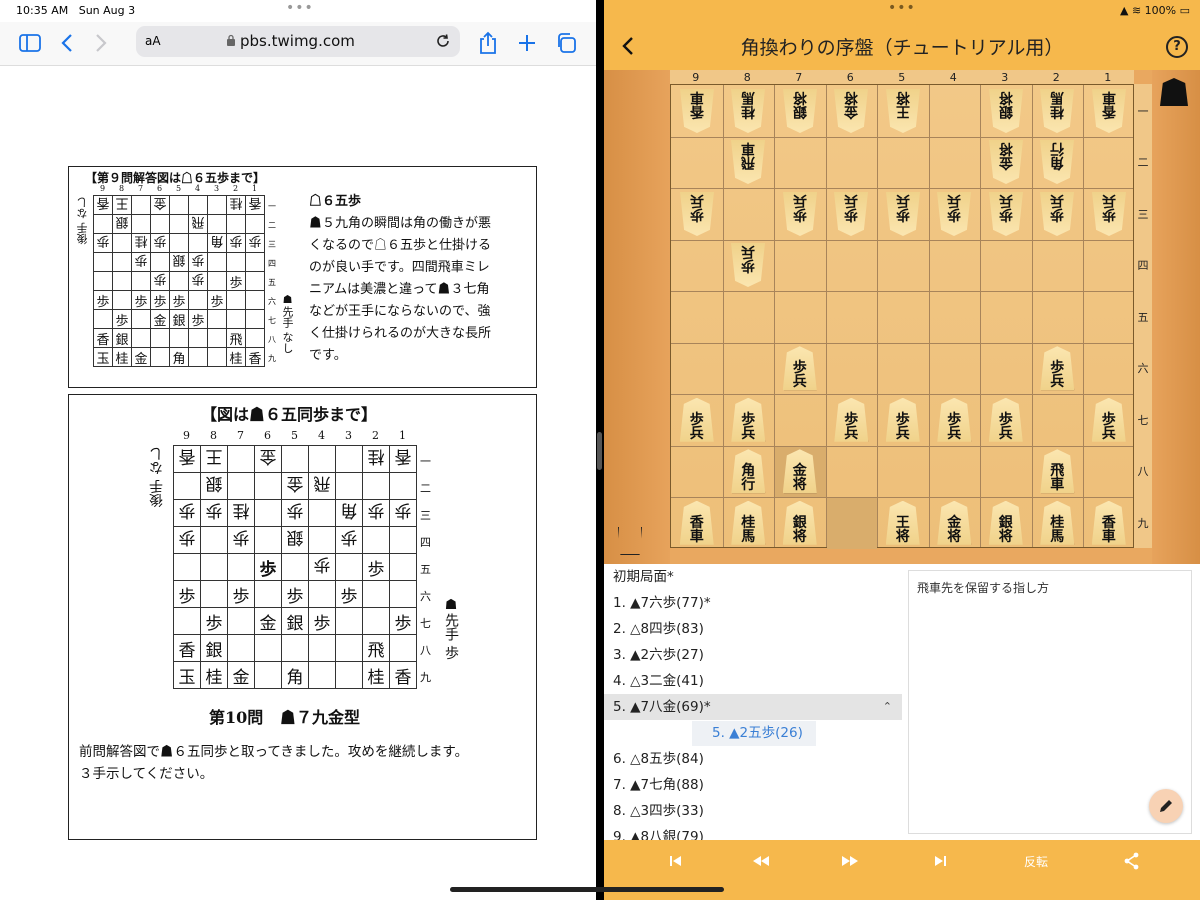  Describe the element at coordinates (566, 43) in the screenshot. I see `tabs-icon` at that location.